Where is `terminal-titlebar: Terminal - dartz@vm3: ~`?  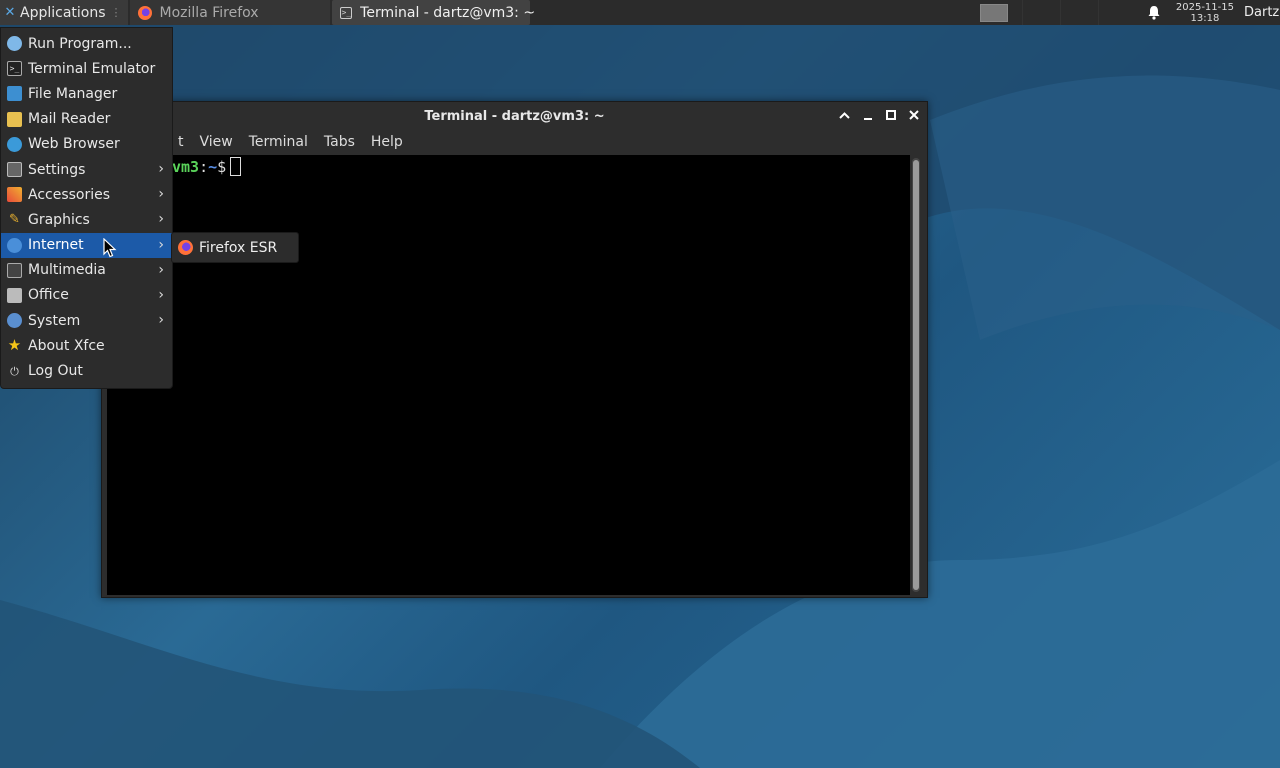
terminal-titlebar: Terminal - dartz@vm3: ~ is located at coordinates (514, 116).